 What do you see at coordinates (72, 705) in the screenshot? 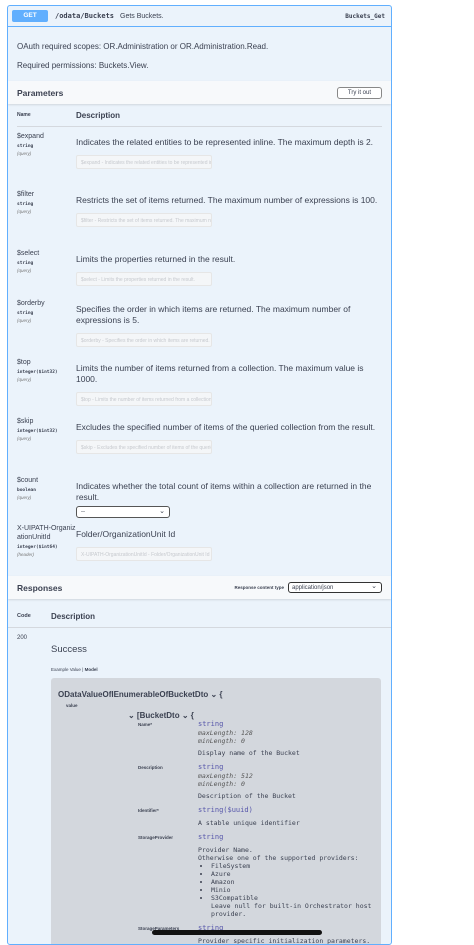
I see `model-value-label: value` at bounding box center [72, 705].